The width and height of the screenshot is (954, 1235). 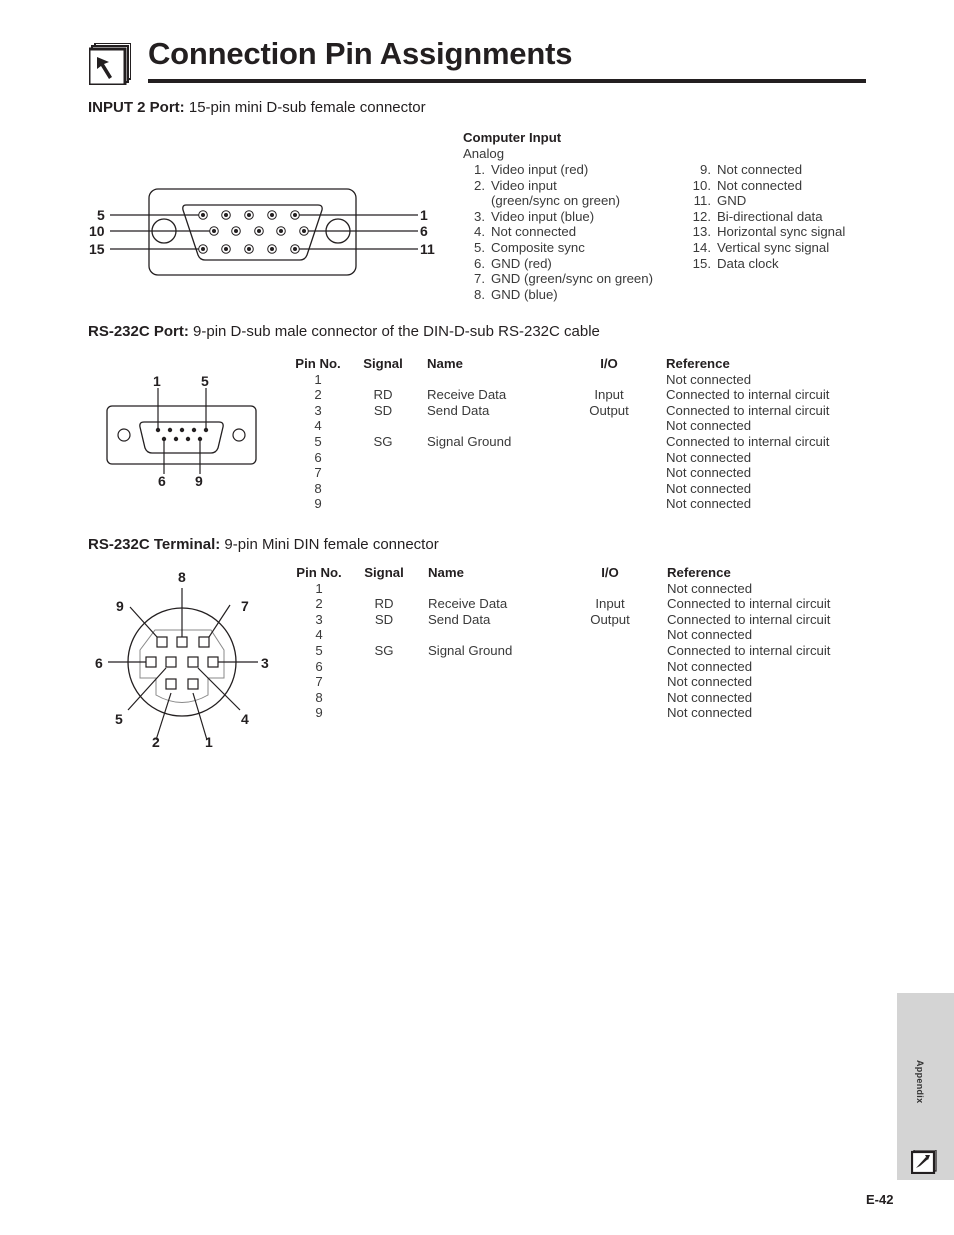 What do you see at coordinates (701, 263) in the screenshot?
I see `item-number: 15.` at bounding box center [701, 263].